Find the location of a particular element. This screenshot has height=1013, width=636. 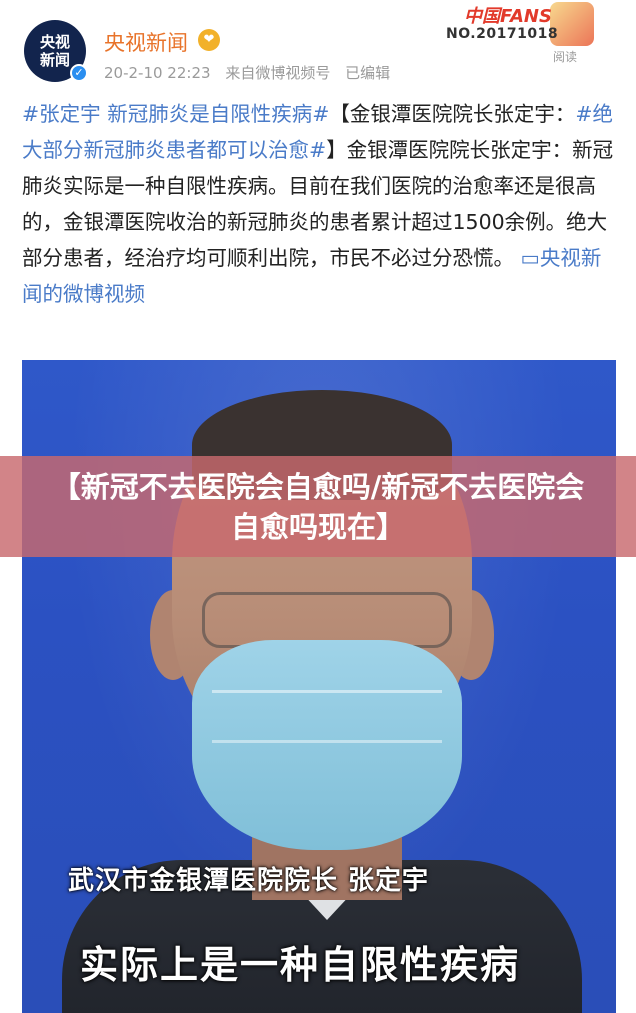

post-text: 【金银潭医院院长张定宇： is located at coordinates (452, 114).